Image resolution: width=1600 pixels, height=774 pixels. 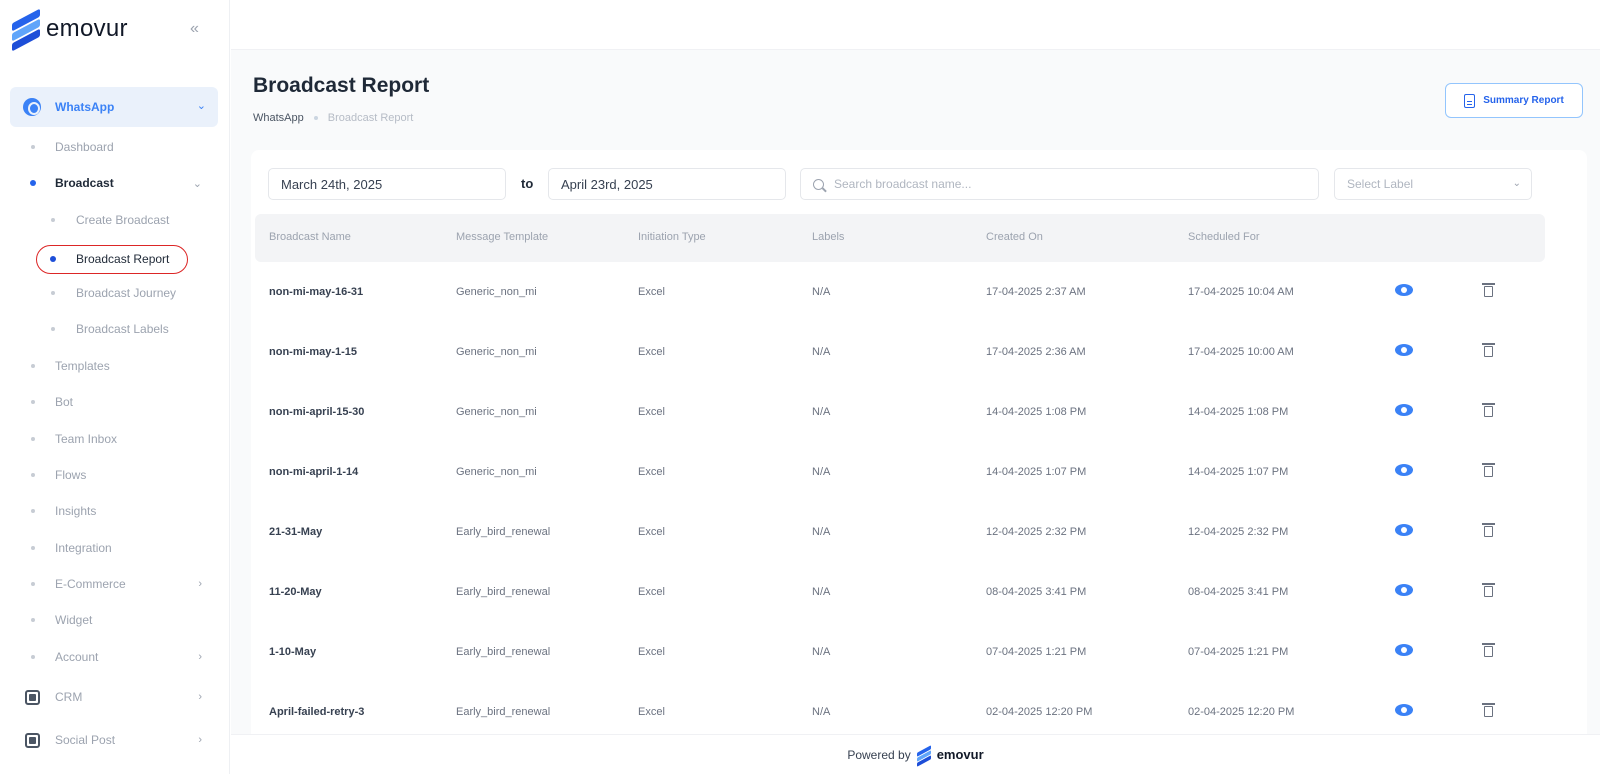 I want to click on sidebar-item-label: Broadcast Journey, so click(x=126, y=293).